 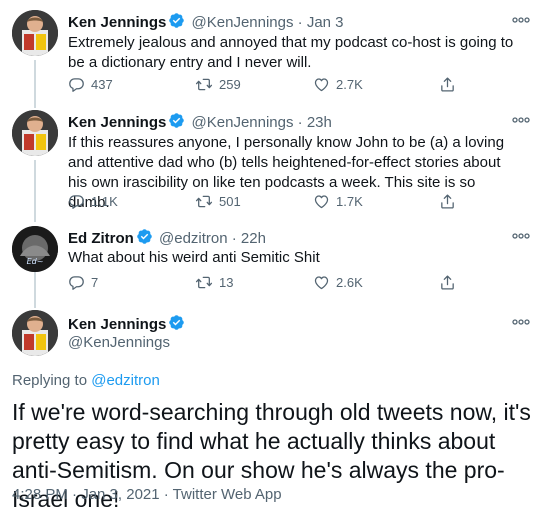 I want to click on tweet-header: Ed Zitron @edzitron · 22h, so click(x=167, y=237).